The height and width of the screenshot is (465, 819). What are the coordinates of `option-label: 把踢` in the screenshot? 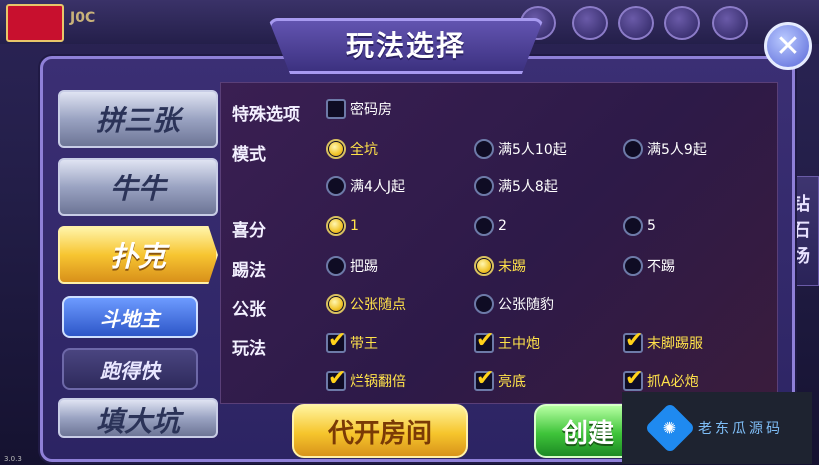 It's located at (364, 267).